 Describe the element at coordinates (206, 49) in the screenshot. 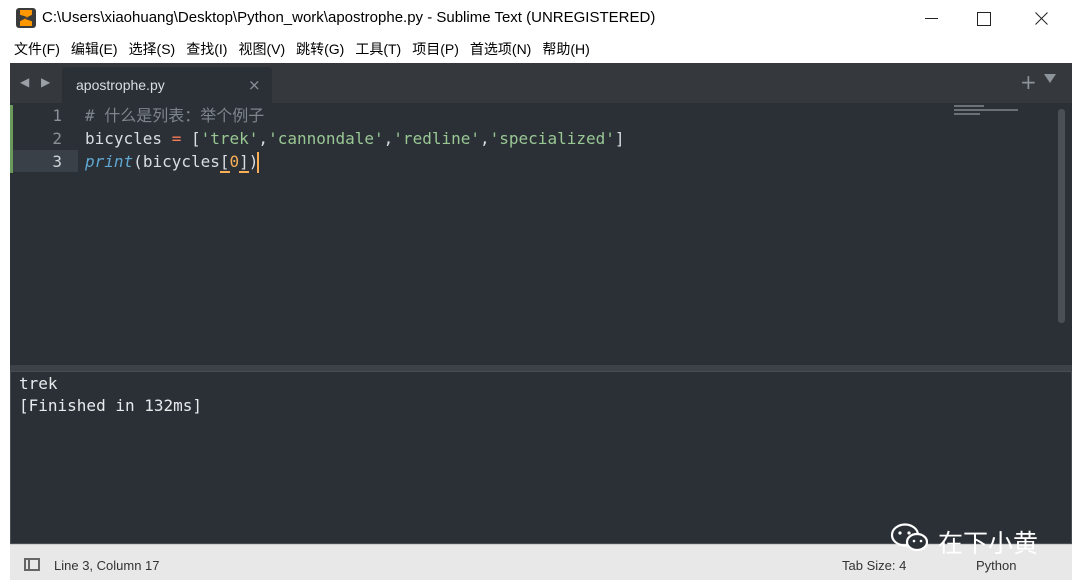

I see `menu-find: 查找(I)` at that location.